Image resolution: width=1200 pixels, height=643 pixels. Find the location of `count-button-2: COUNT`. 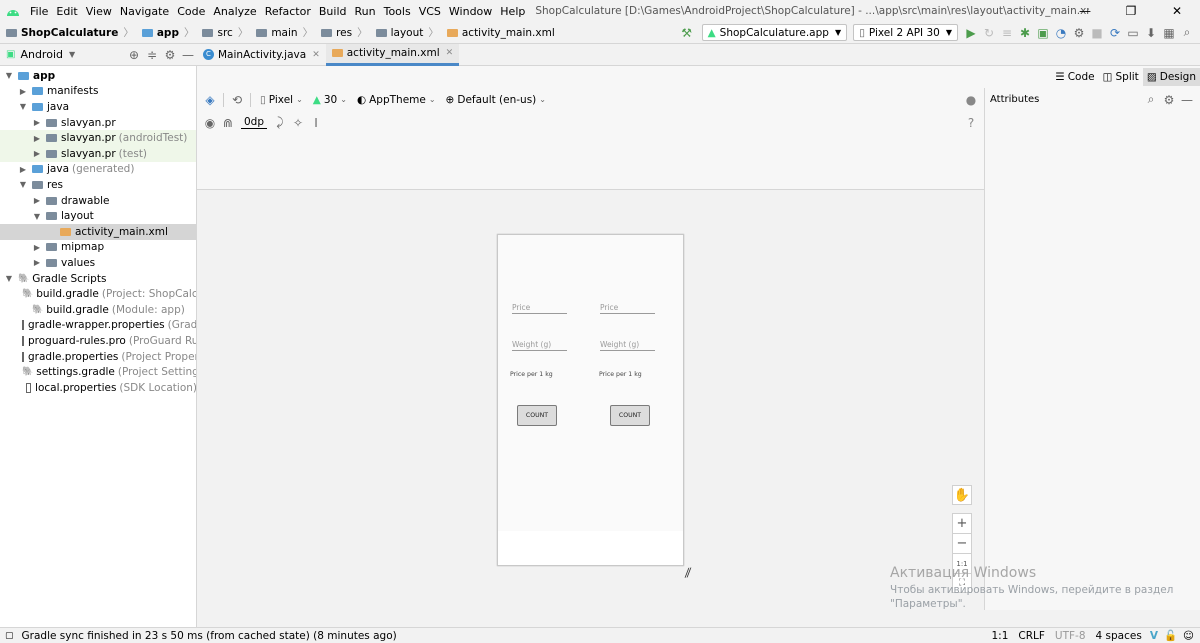

count-button-2: COUNT is located at coordinates (630, 415).